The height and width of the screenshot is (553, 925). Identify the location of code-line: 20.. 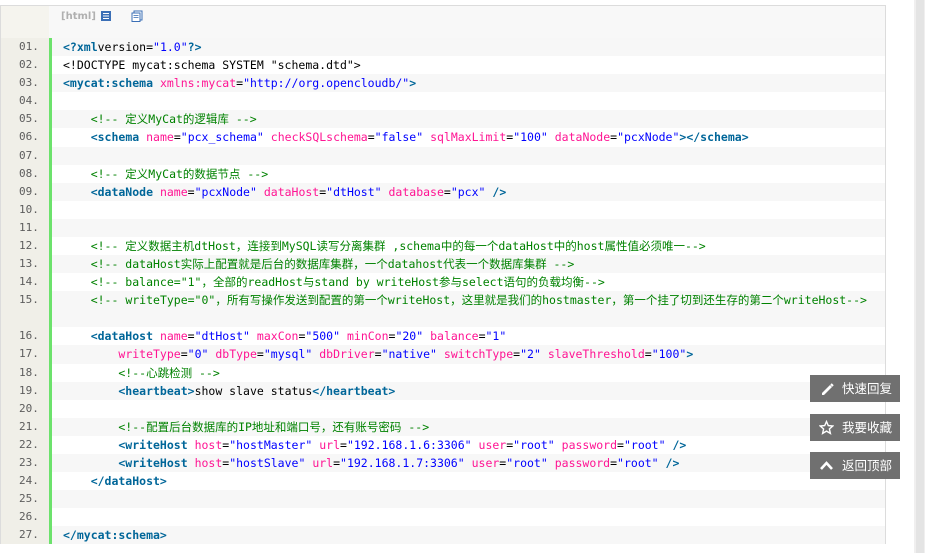
(443, 408).